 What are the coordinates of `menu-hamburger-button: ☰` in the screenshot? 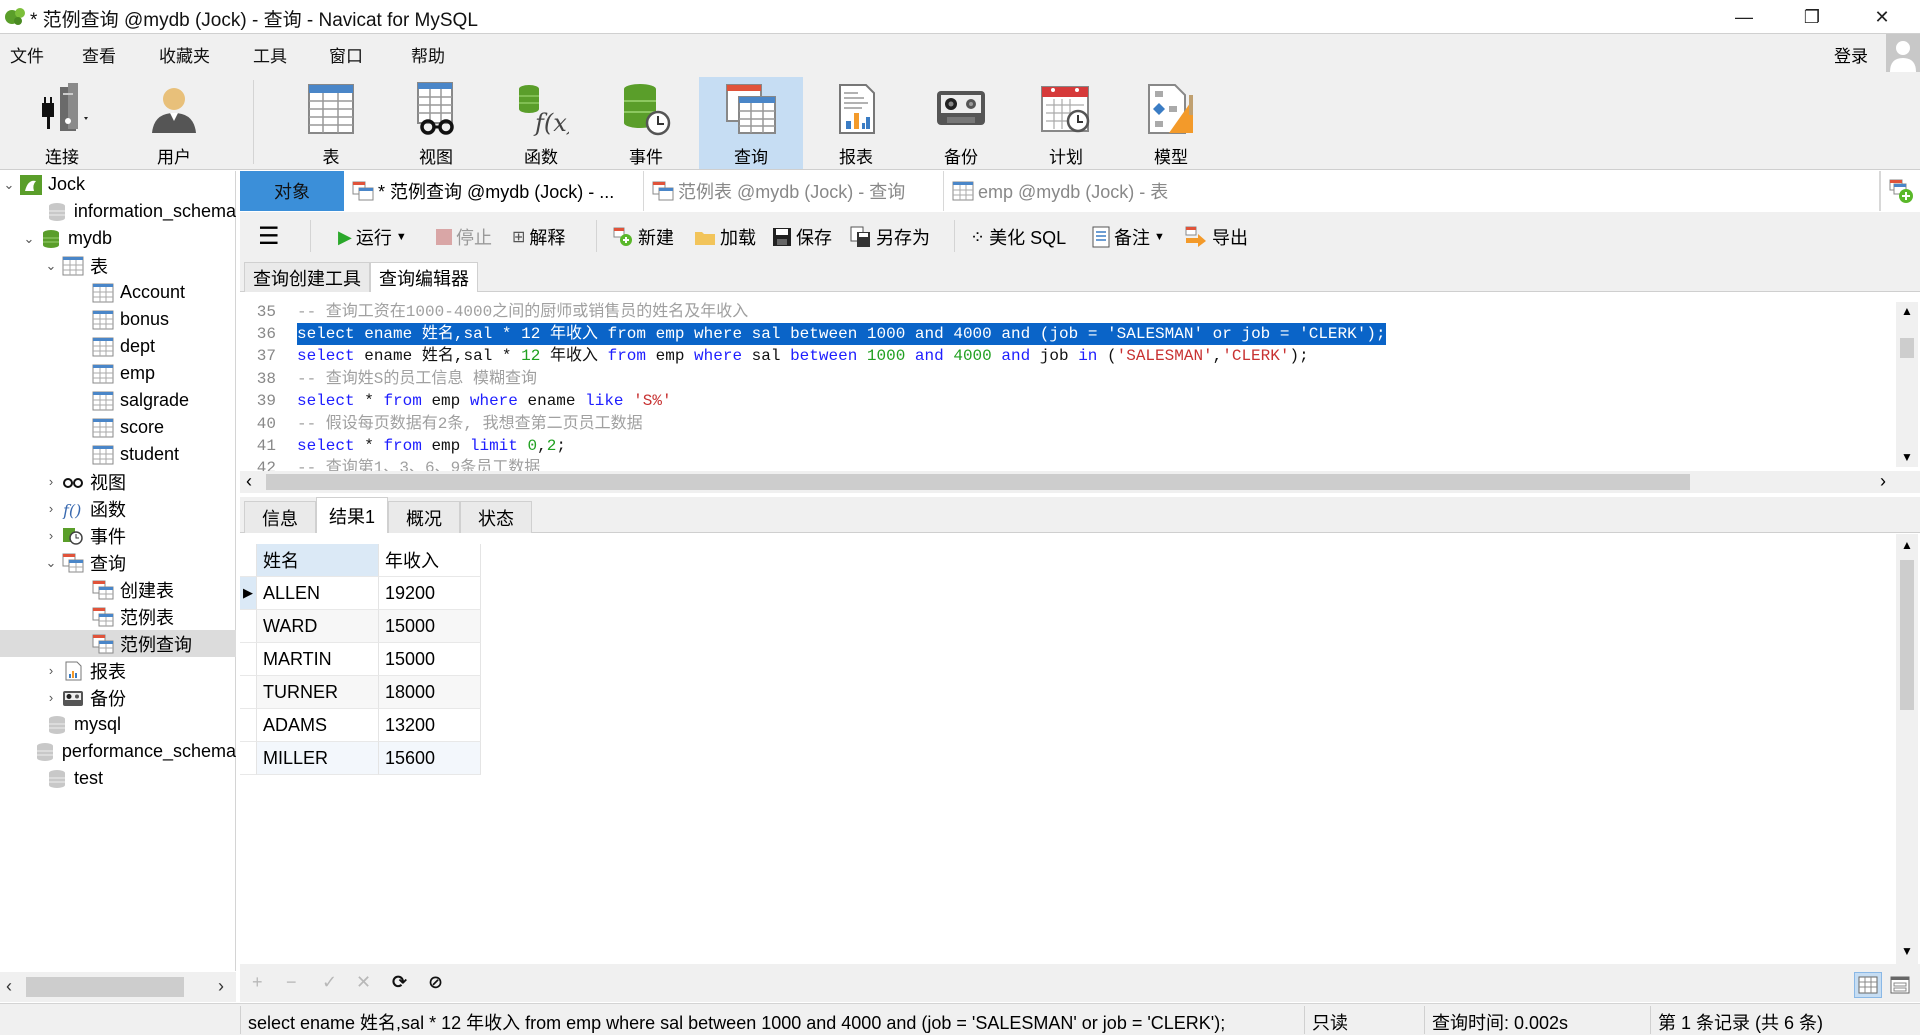 It's located at (269, 236).